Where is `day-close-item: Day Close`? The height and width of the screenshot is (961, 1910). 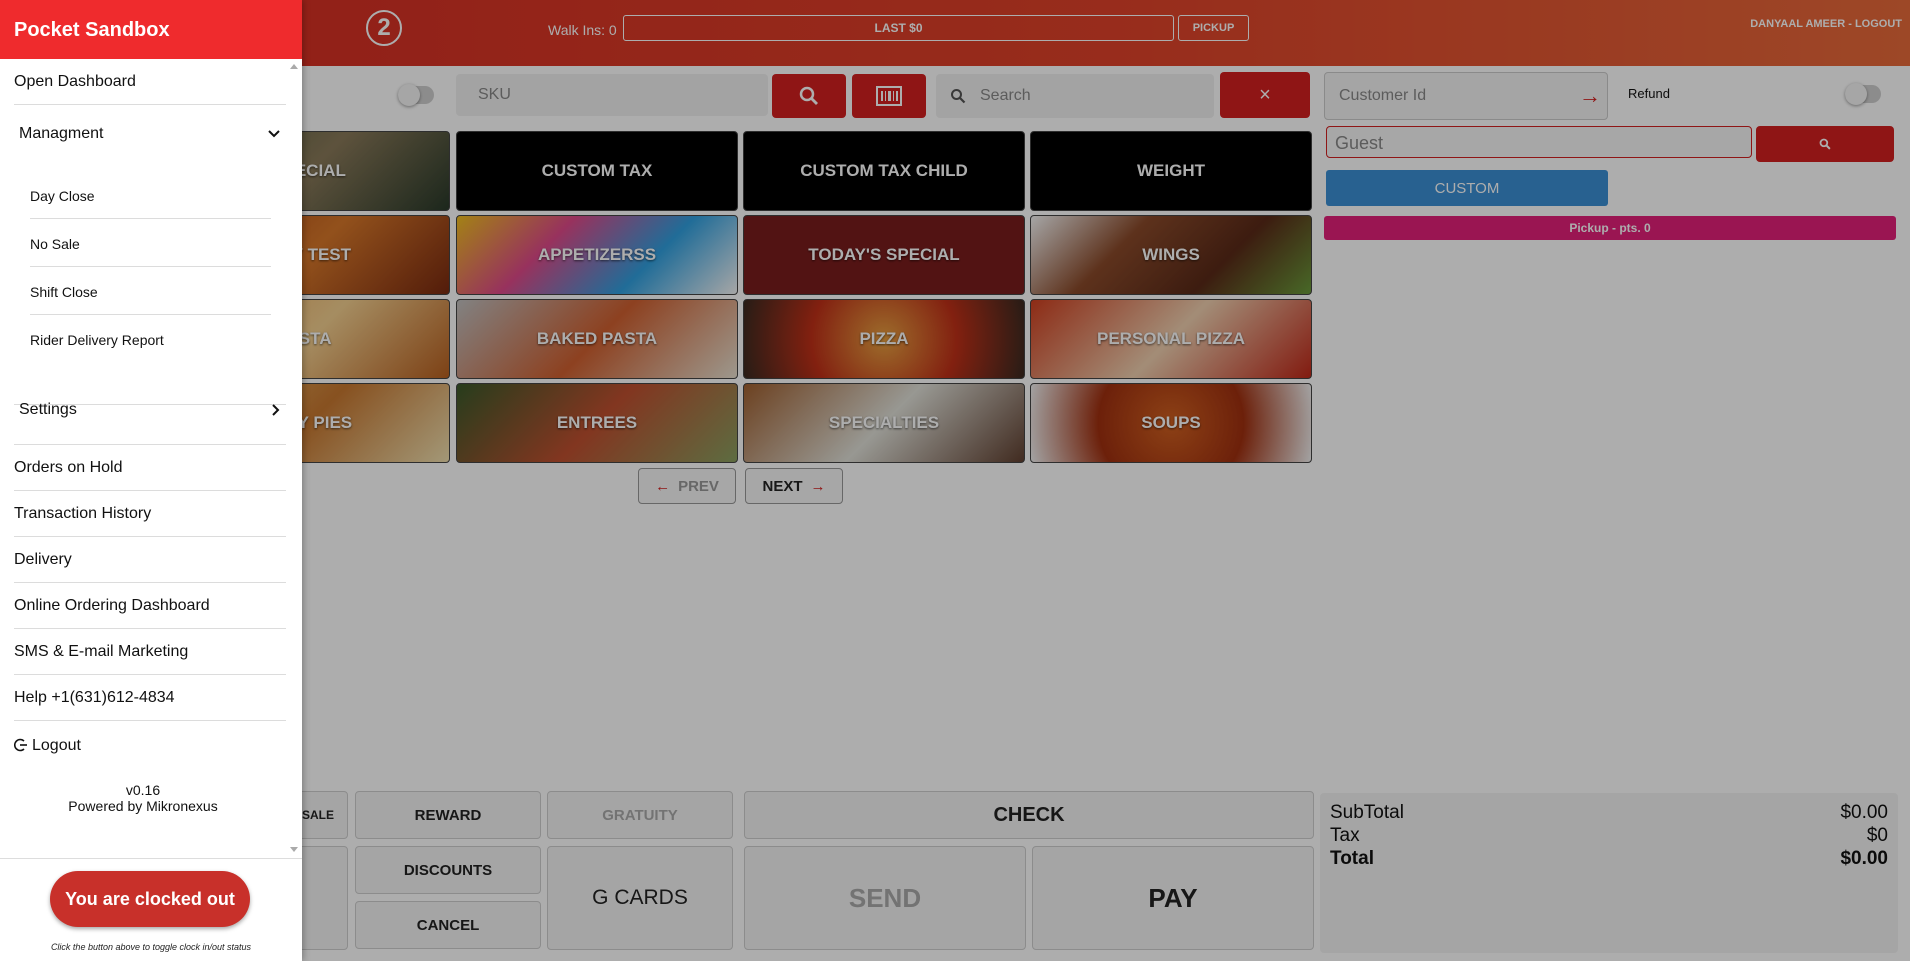 day-close-item: Day Close is located at coordinates (150, 195).